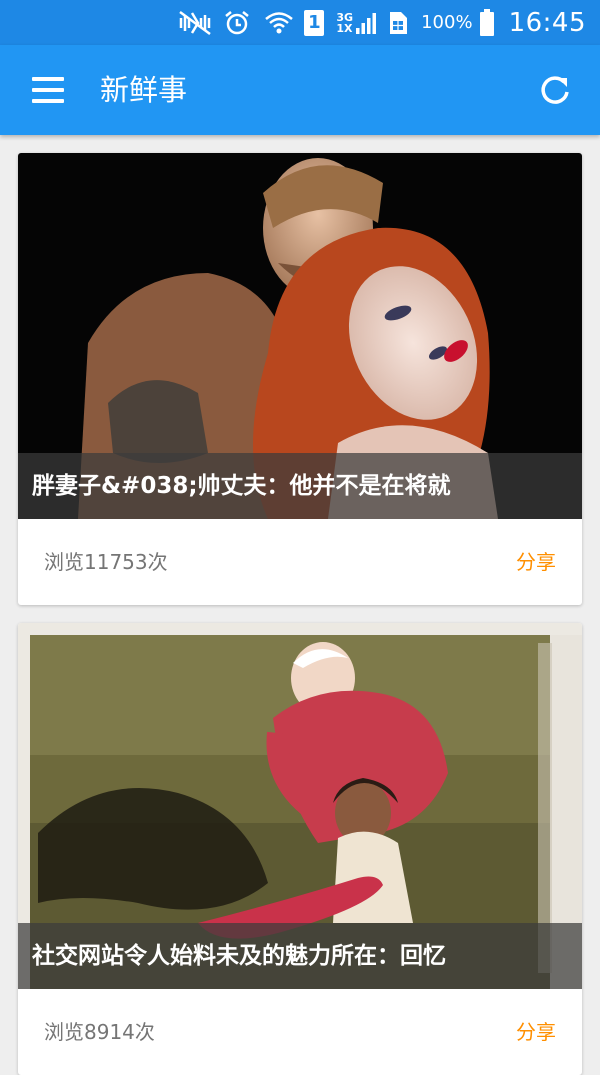 Image resolution: width=600 pixels, height=1075 pixels. Describe the element at coordinates (300, 562) in the screenshot. I see `article-footer: 浏览11753次 分享` at that location.